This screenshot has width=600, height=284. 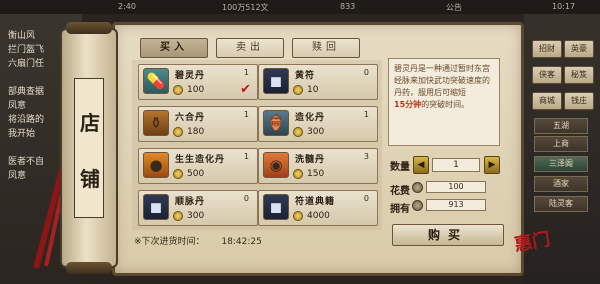 What do you see at coordinates (305, 76) in the screenshot?
I see `item-name: 黄符` at bounding box center [305, 76].